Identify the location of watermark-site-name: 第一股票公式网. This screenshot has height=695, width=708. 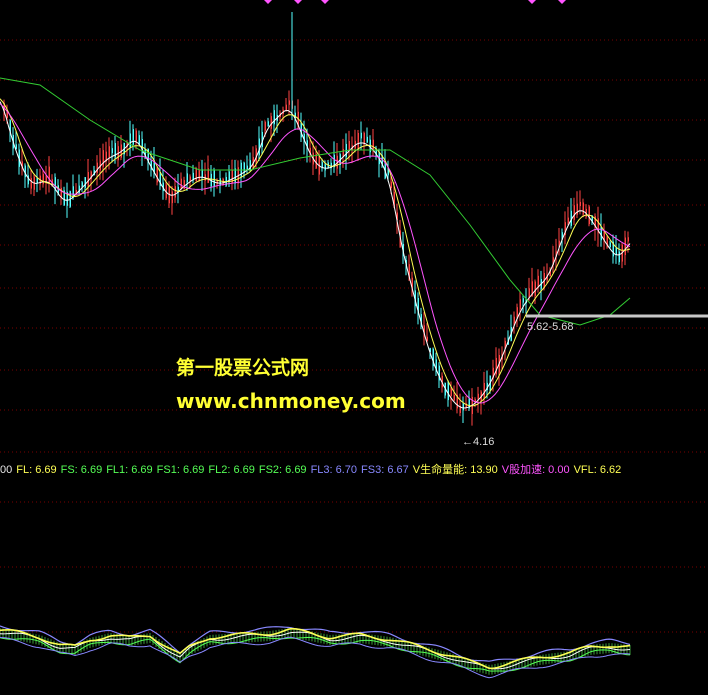
(243, 368).